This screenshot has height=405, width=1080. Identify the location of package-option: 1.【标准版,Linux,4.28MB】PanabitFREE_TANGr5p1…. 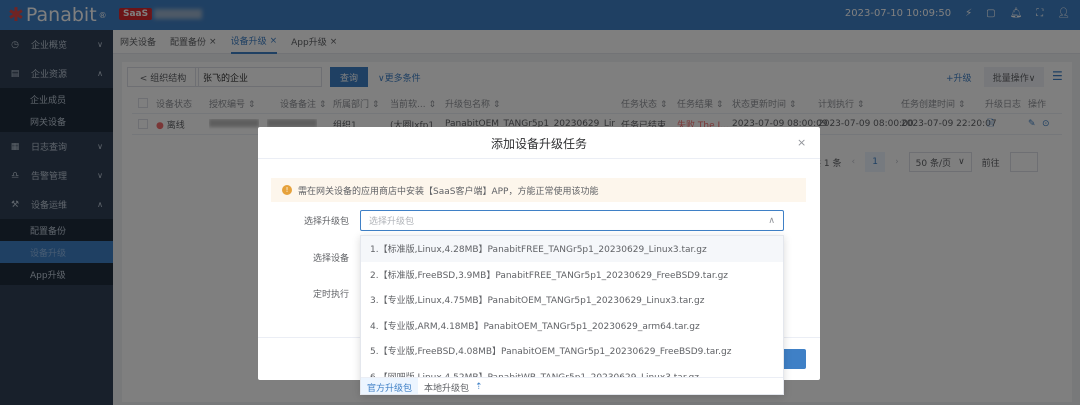
(572, 249).